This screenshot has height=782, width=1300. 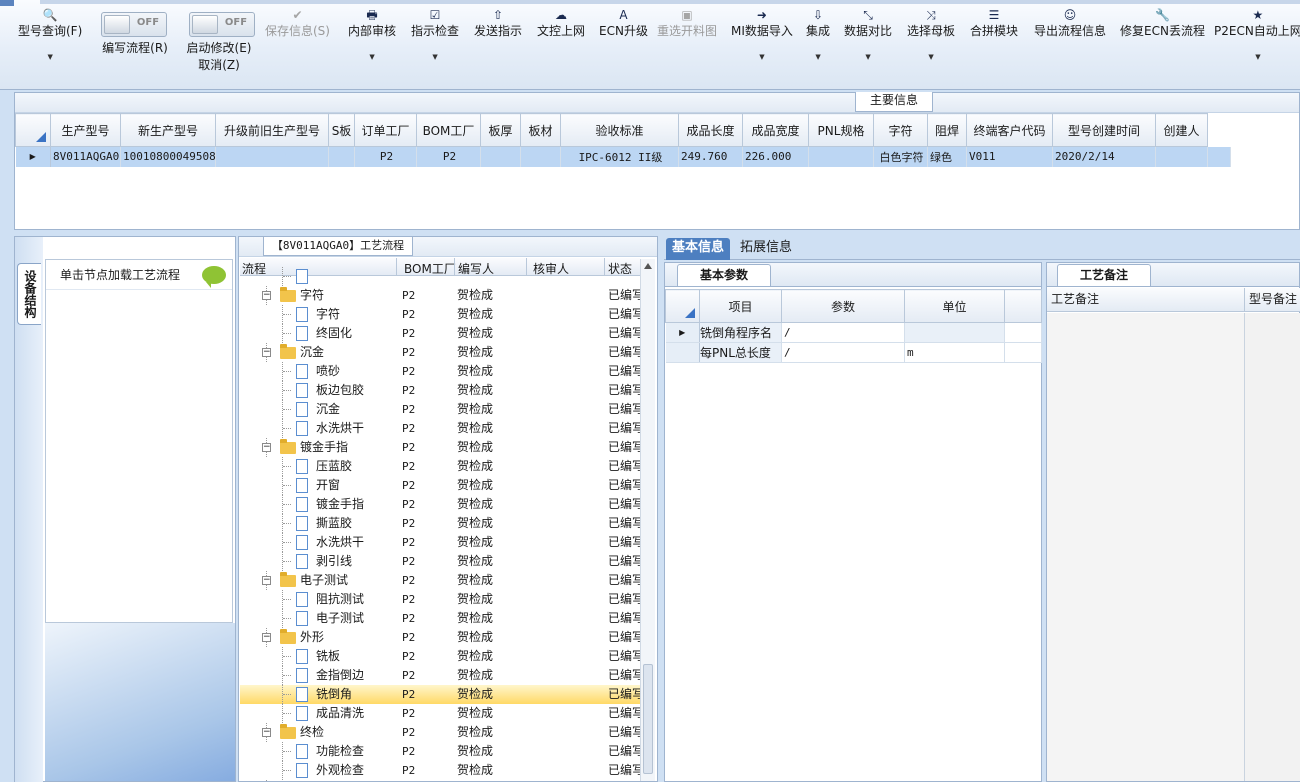 I want to click on column-header: 终端客户代码, so click(x=1009, y=130).